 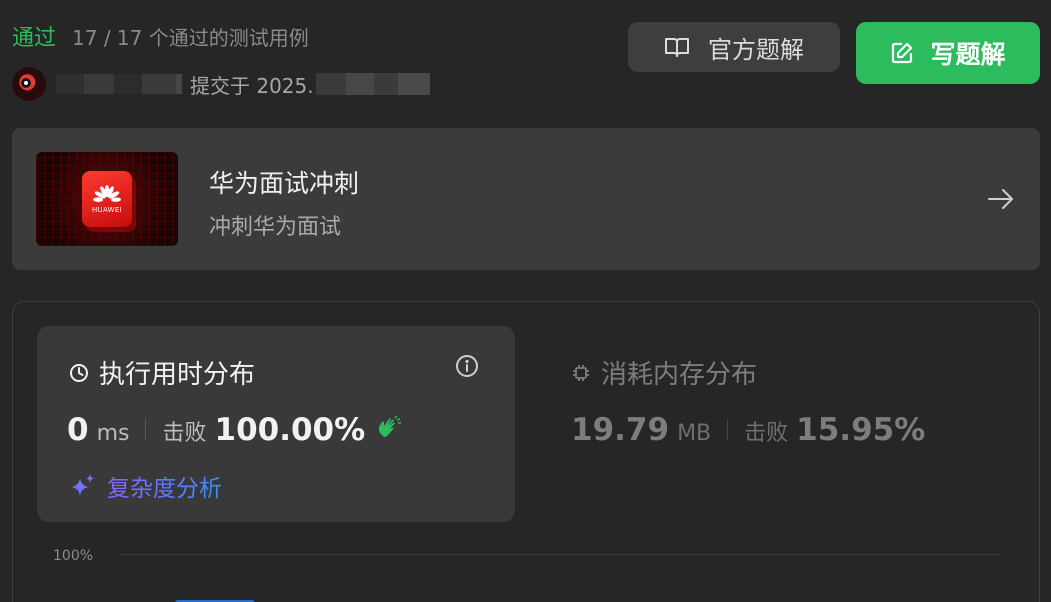 What do you see at coordinates (766, 433) in the screenshot?
I see `memory-beats-label: 击败` at bounding box center [766, 433].